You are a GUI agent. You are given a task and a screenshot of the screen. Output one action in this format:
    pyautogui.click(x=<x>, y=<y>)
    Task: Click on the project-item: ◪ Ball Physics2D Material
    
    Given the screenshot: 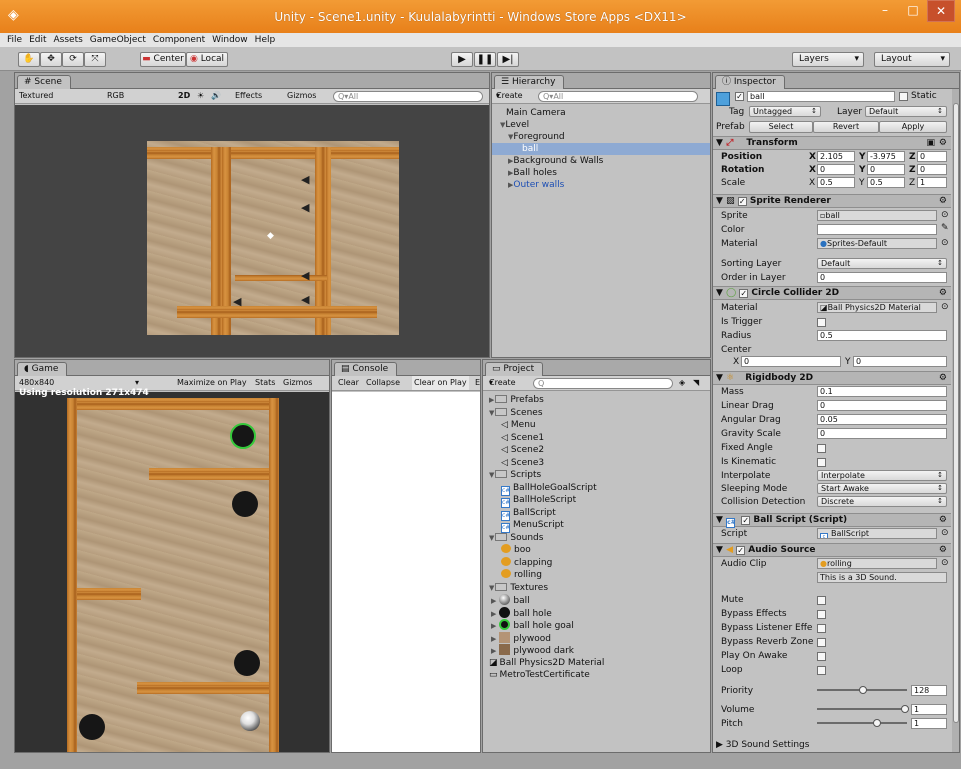 What is the action you would take?
    pyautogui.click(x=546, y=663)
    